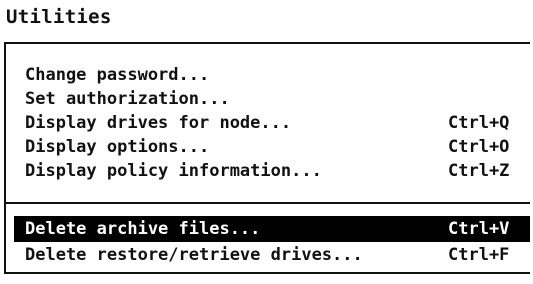 The image size is (533, 284). I want to click on menu-item-shortcut: Ctrl+Q, so click(479, 123).